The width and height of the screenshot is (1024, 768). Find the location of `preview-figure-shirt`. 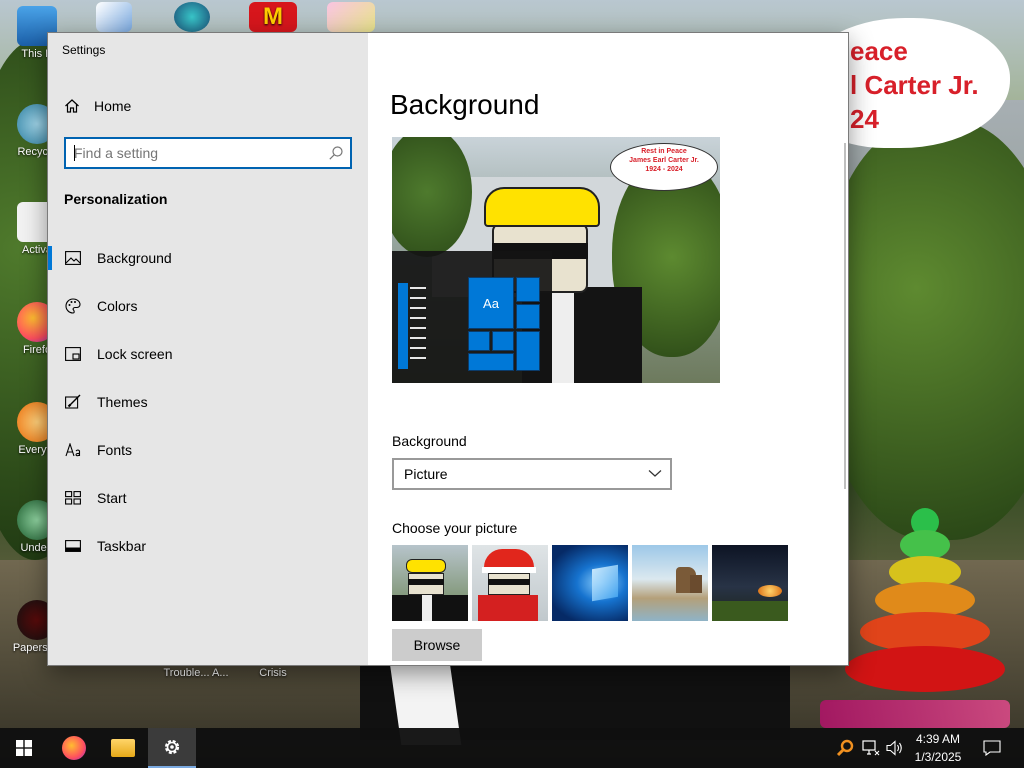

preview-figure-shirt is located at coordinates (563, 335).